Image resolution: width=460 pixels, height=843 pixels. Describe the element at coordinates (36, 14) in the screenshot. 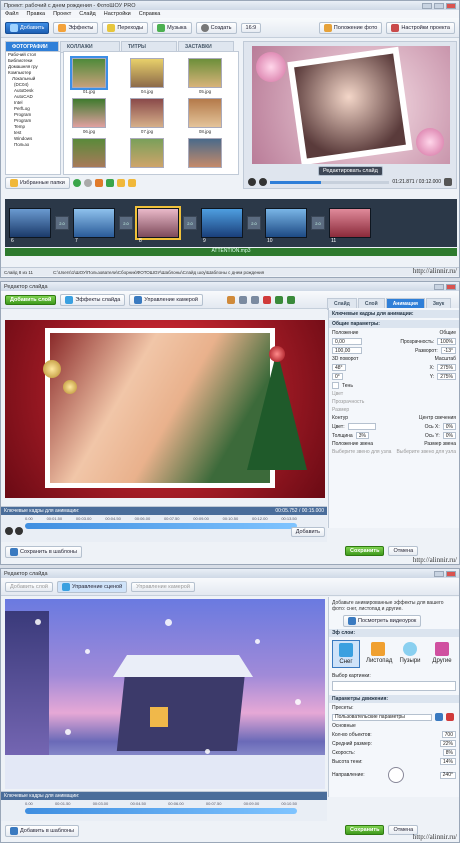

I see `menu-edit: Правка` at that location.